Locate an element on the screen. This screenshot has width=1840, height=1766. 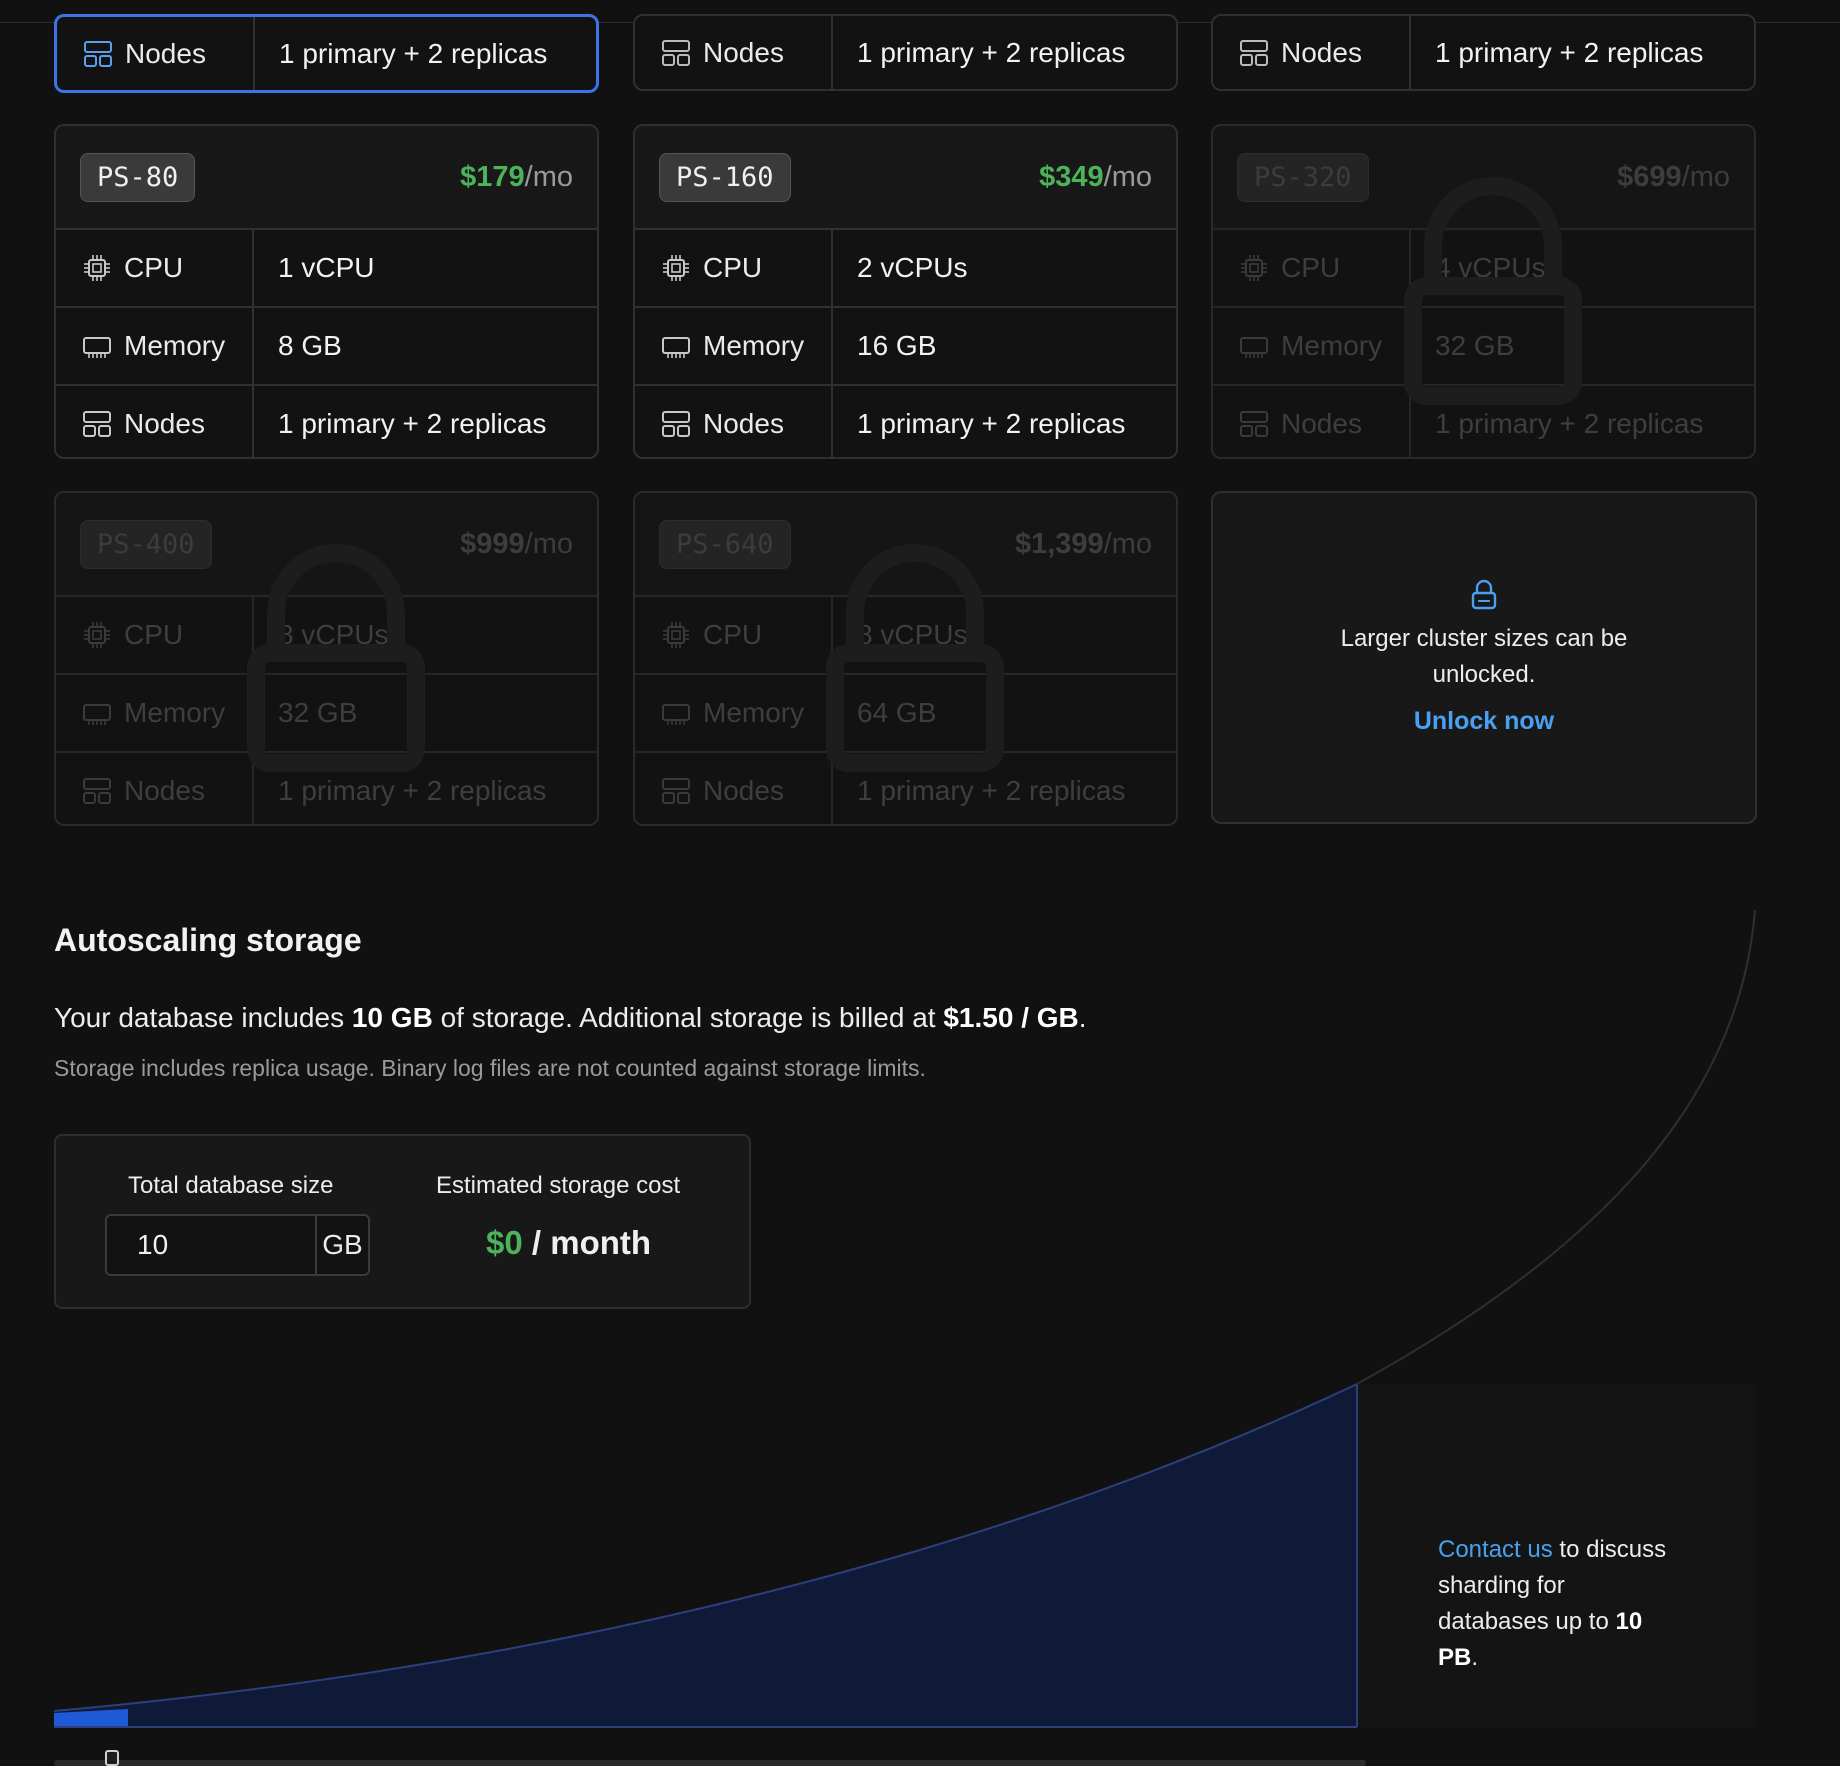
database-size-input is located at coordinates (211, 1245).